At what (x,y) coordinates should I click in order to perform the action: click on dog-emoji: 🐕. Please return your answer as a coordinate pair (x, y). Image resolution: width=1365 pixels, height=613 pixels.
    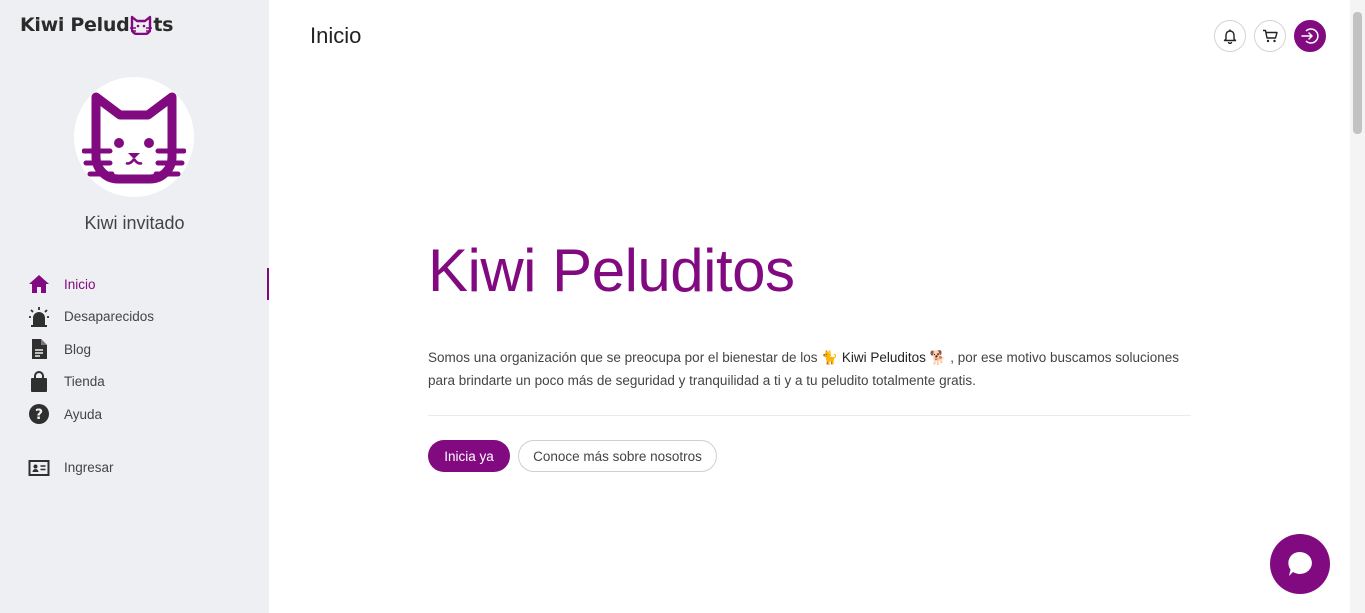
    Looking at the image, I should click on (938, 357).